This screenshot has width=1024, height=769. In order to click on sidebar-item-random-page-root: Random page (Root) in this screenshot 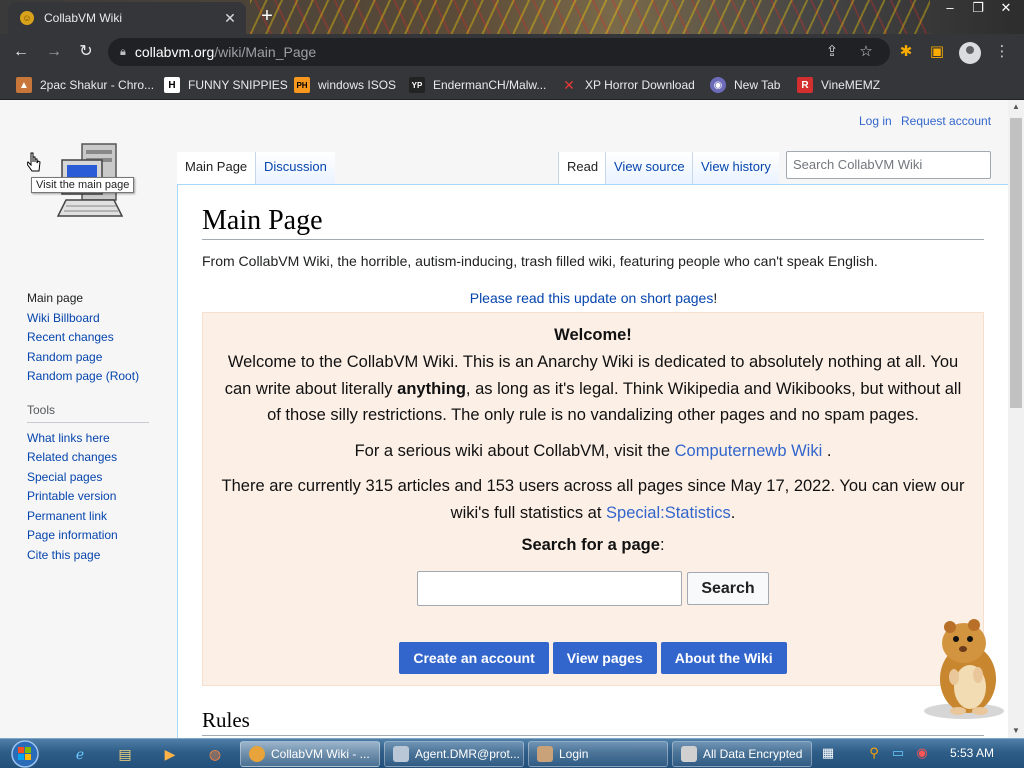, I will do `click(92, 377)`.